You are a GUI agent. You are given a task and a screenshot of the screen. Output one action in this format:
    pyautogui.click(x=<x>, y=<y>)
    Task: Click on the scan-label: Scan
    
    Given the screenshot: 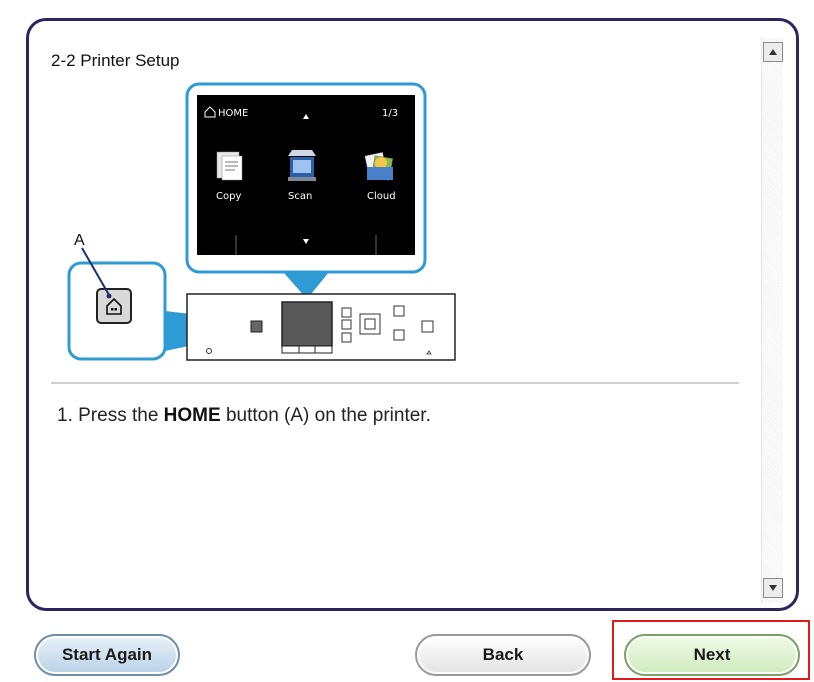 What is the action you would take?
    pyautogui.click(x=300, y=196)
    